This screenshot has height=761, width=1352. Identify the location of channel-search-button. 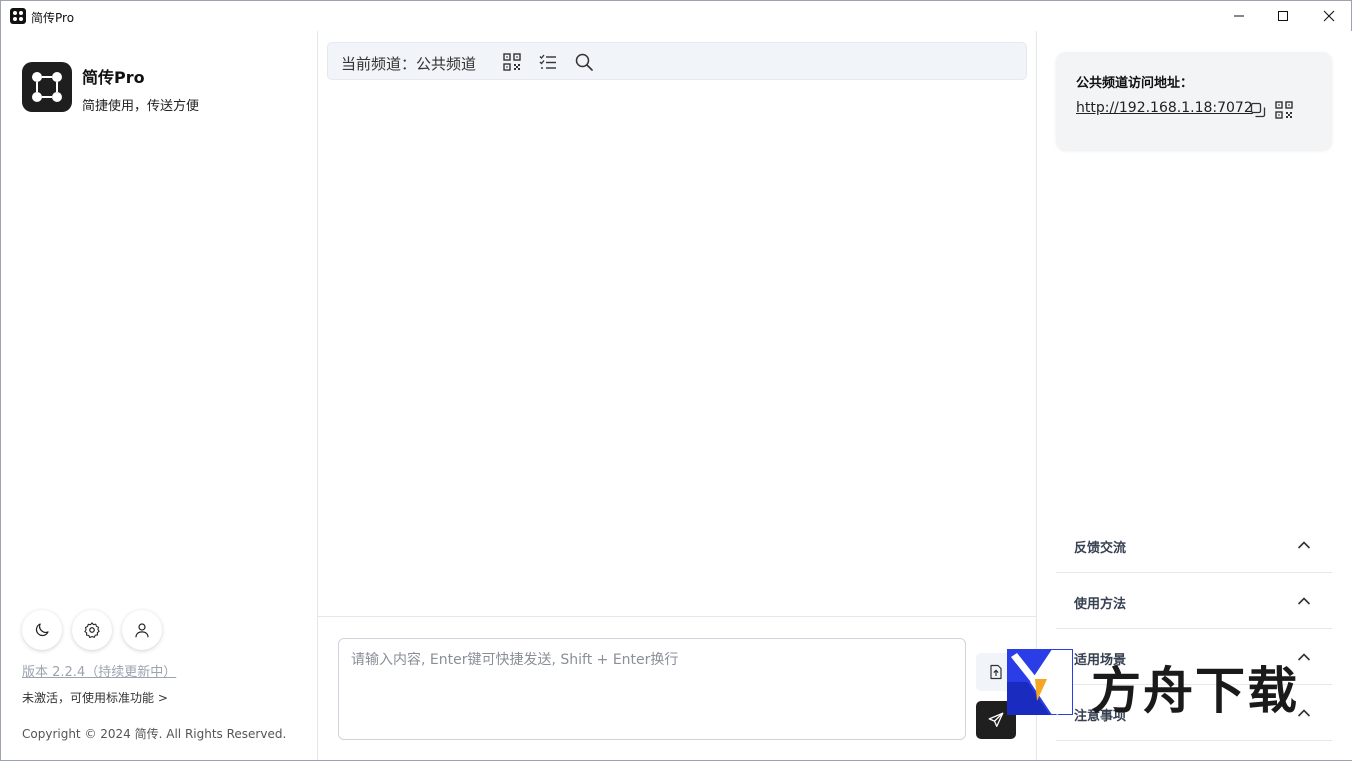
(584, 62).